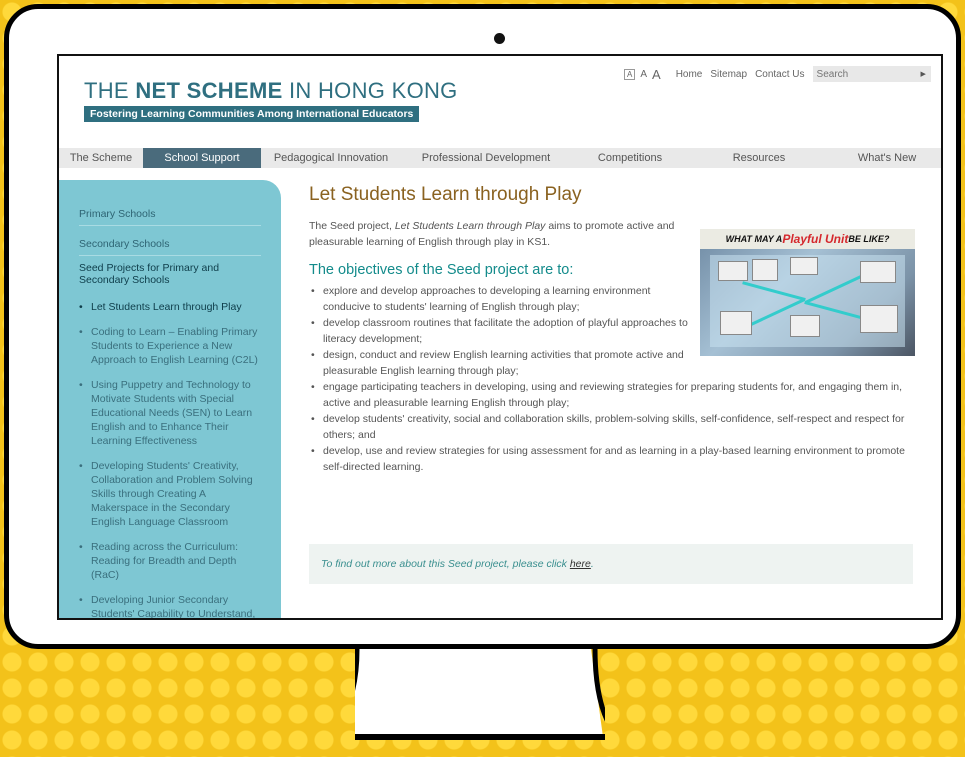 The width and height of the screenshot is (965, 757). What do you see at coordinates (728, 74) in the screenshot?
I see `sitemap-link: Sitemap` at bounding box center [728, 74].